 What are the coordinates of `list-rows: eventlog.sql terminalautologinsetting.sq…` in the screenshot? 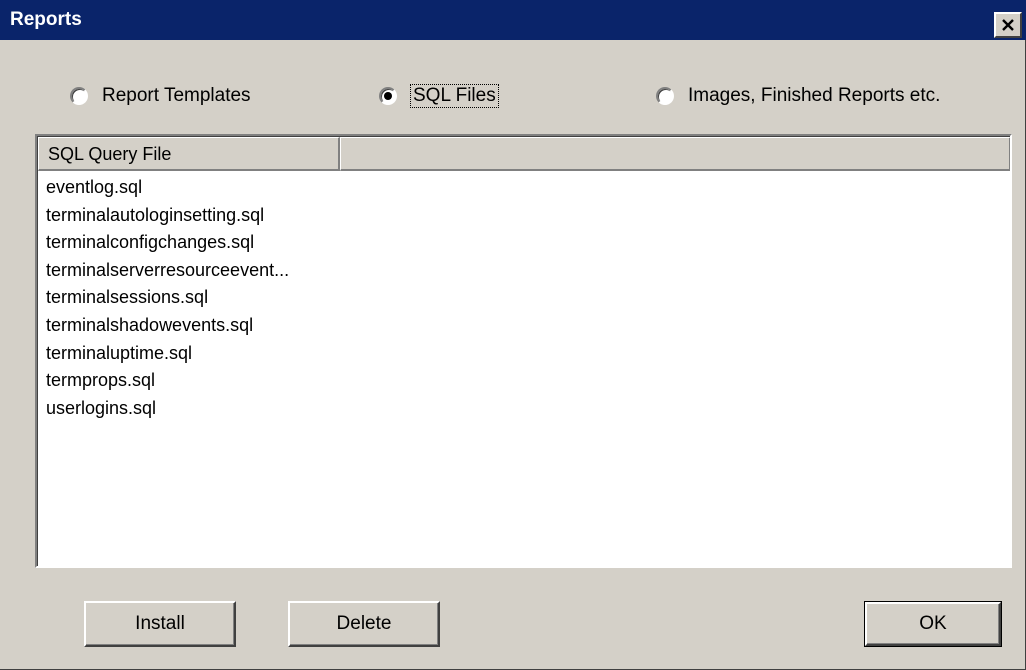 It's located at (167, 298).